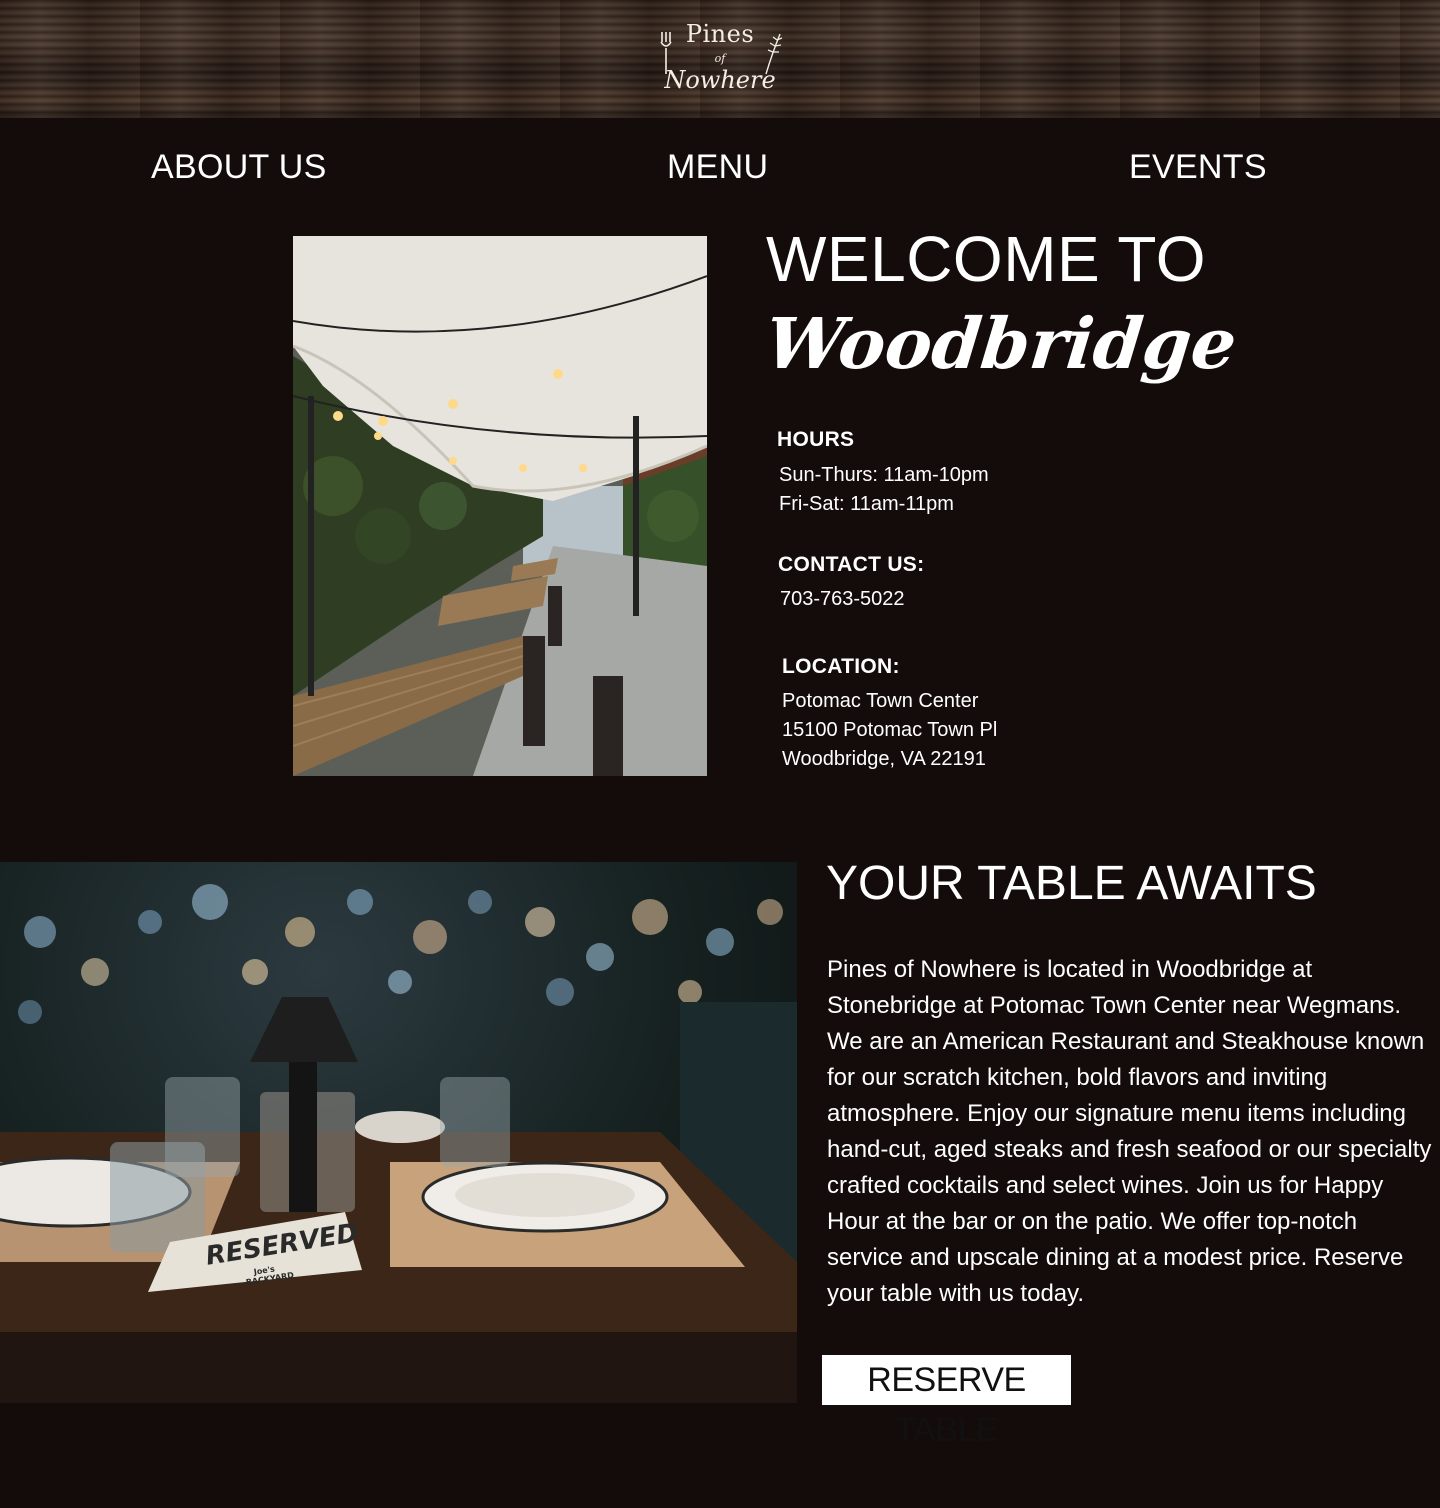  I want to click on reserve-table-button: RESERVE TABLE, so click(946, 1402).